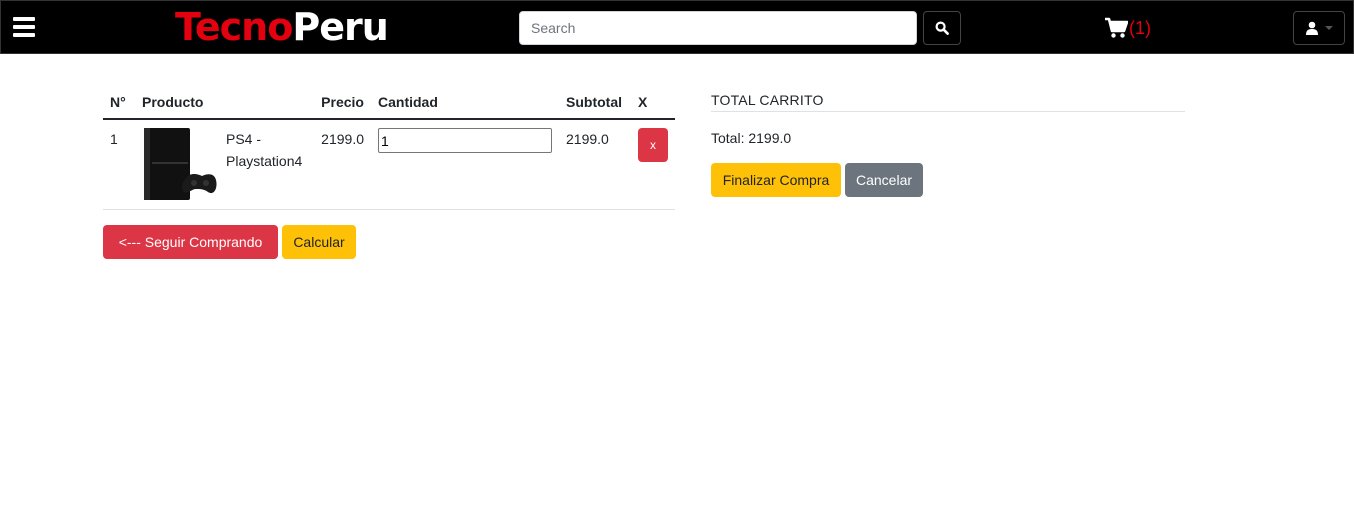 This screenshot has height=522, width=1354. I want to click on search-button, so click(942, 28).